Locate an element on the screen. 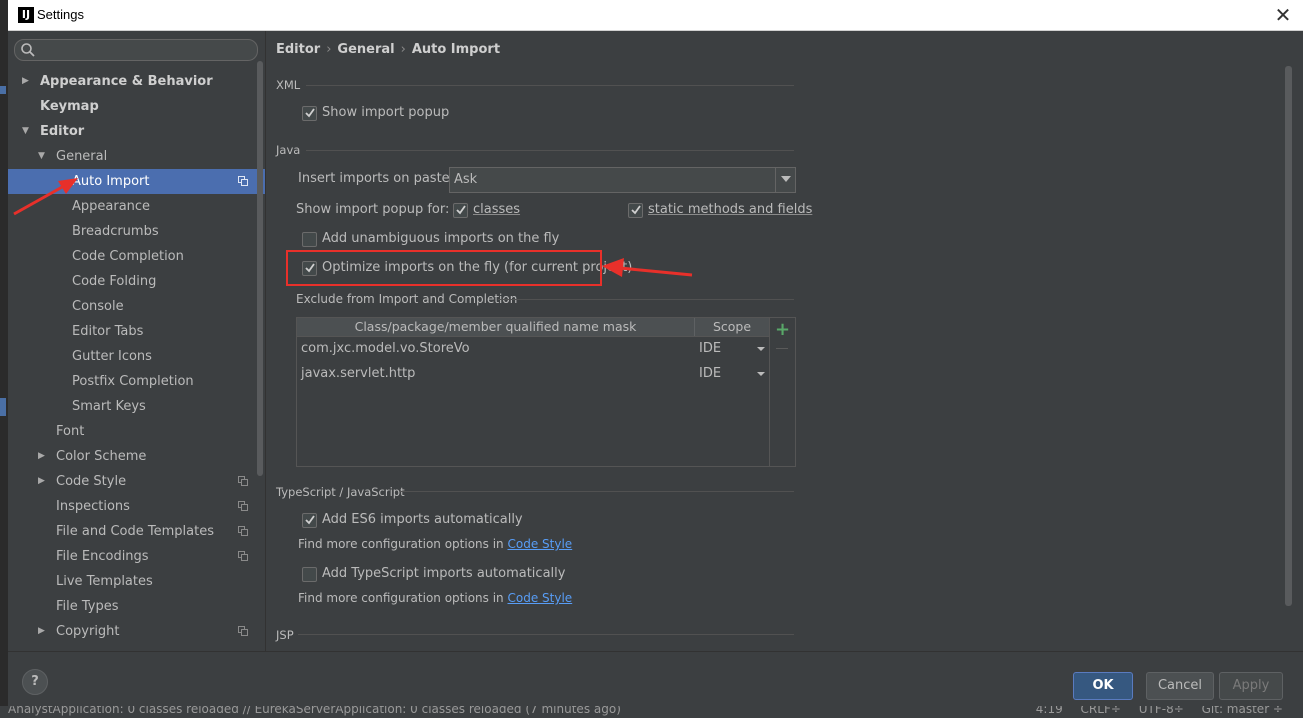  sidebar-item-breadcrumbs: Breadcrumbs is located at coordinates (136, 231).